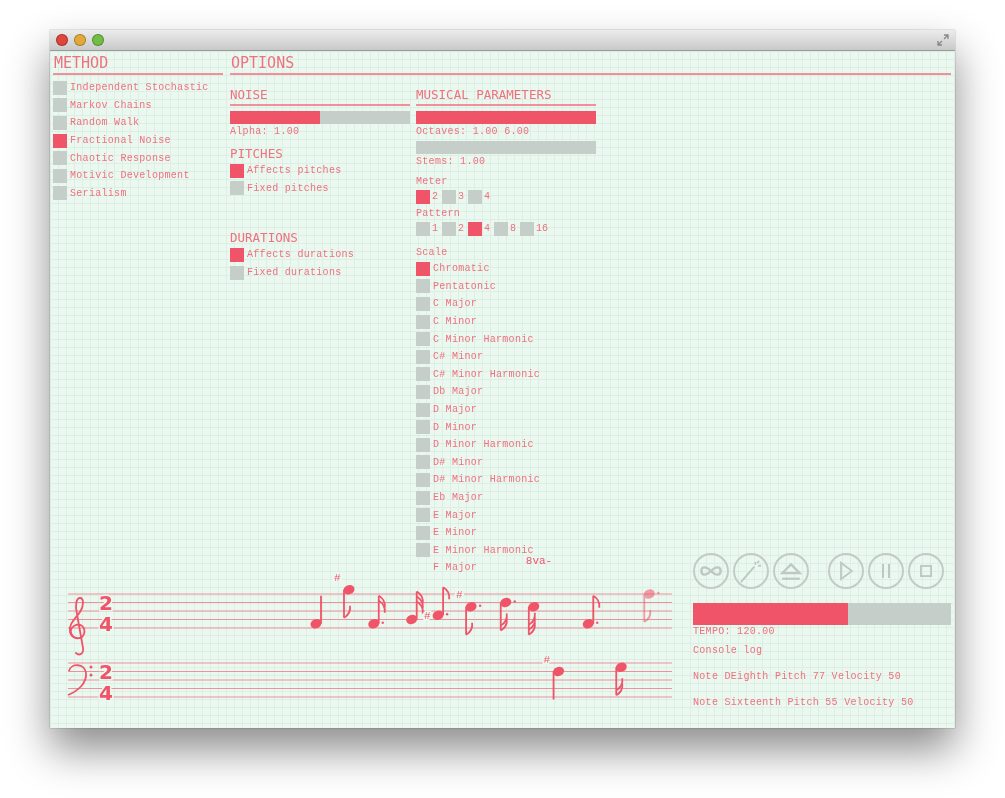  I want to click on option-label: Fixed pitches, so click(288, 188).